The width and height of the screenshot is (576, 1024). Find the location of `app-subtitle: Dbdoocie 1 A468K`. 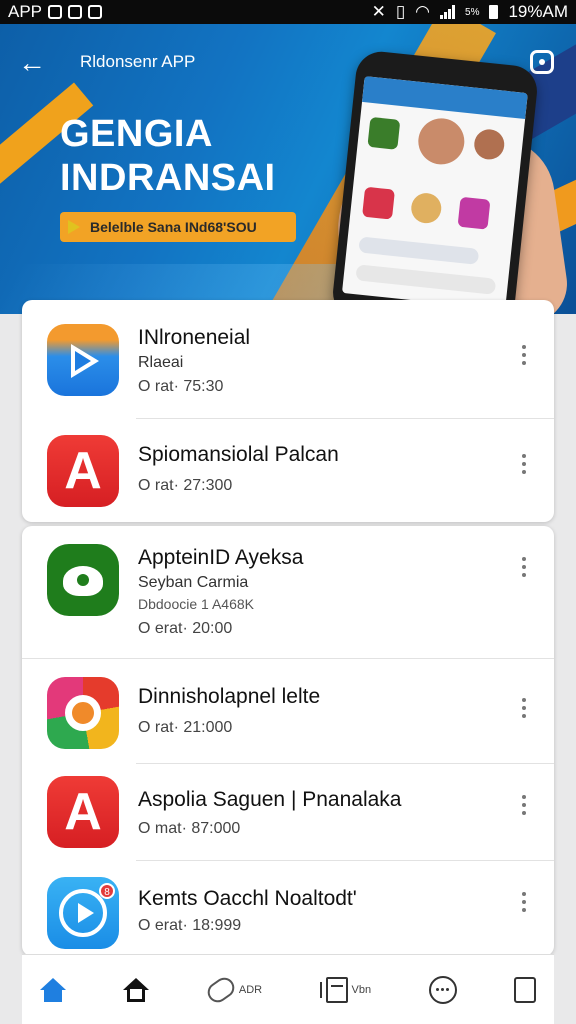

app-subtitle: Dbdoocie 1 A468K is located at coordinates (196, 604).